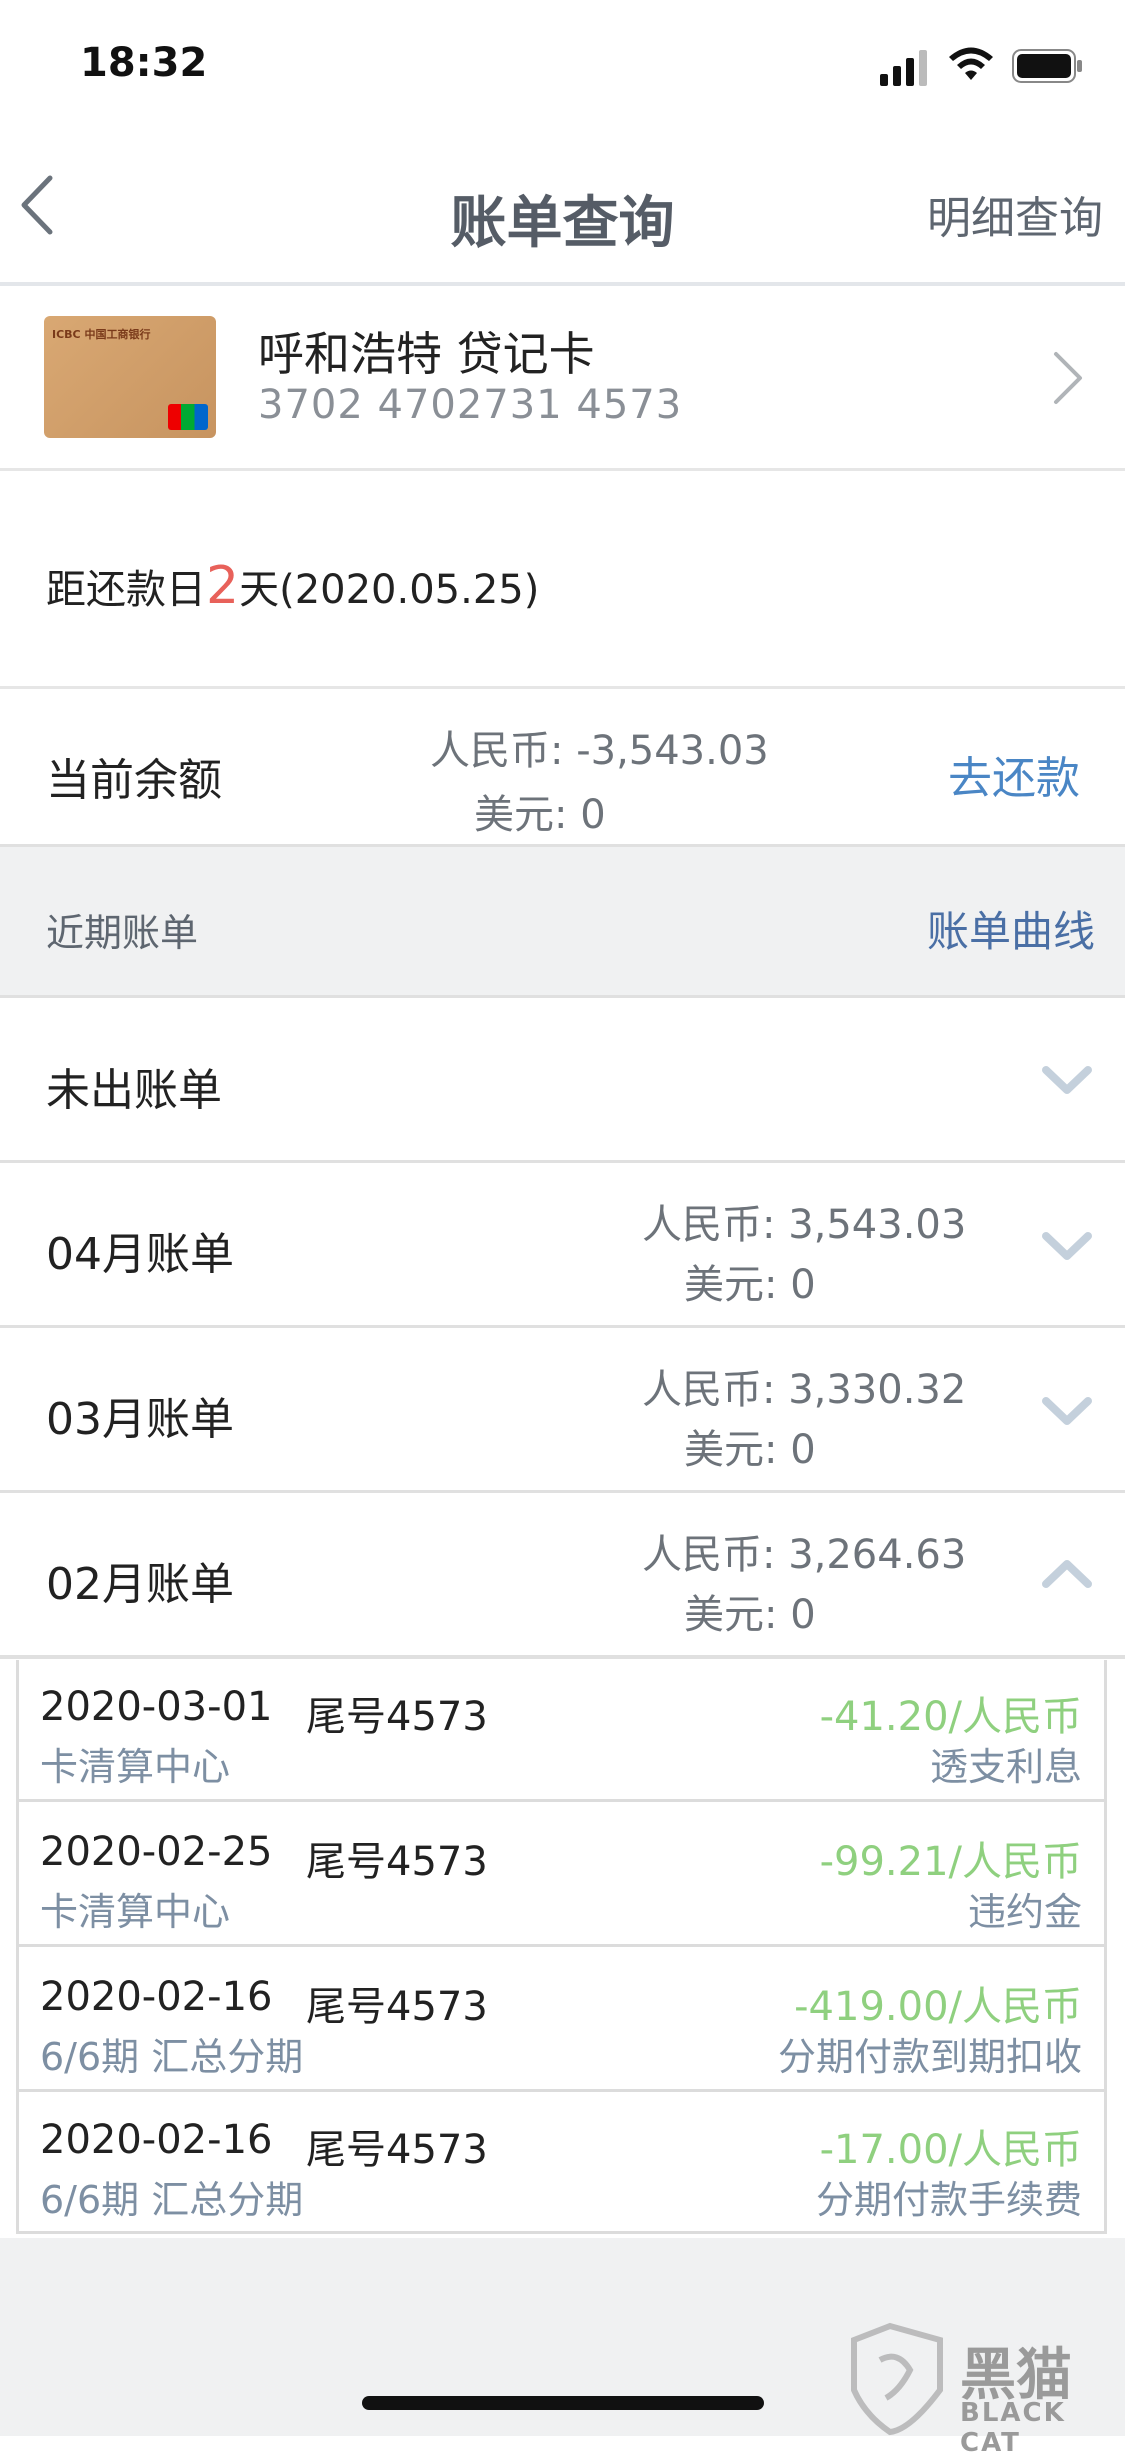  I want to click on card-number: 3702 4702731 4573, so click(470, 405).